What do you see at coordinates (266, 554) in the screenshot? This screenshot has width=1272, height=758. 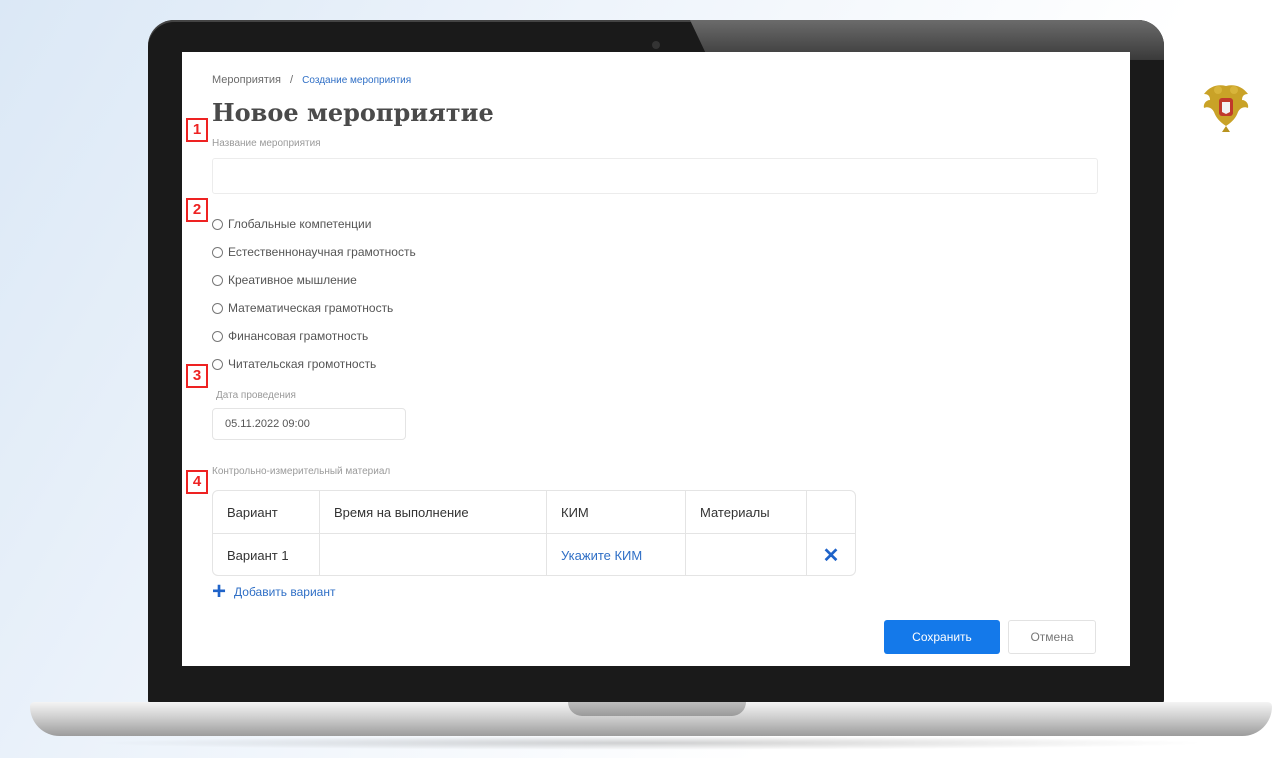 I see `variant-cell: Вариант 1` at bounding box center [266, 554].